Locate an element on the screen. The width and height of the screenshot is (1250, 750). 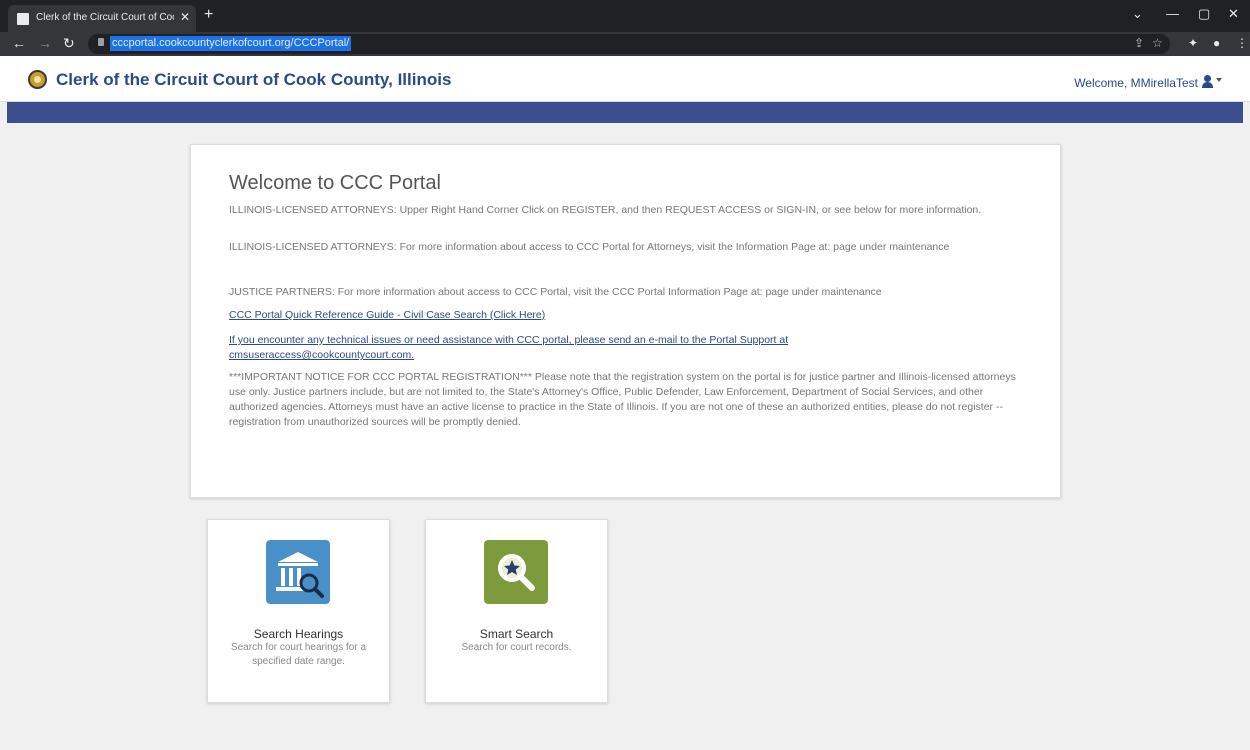
magnifier-star-icon is located at coordinates (516, 572).